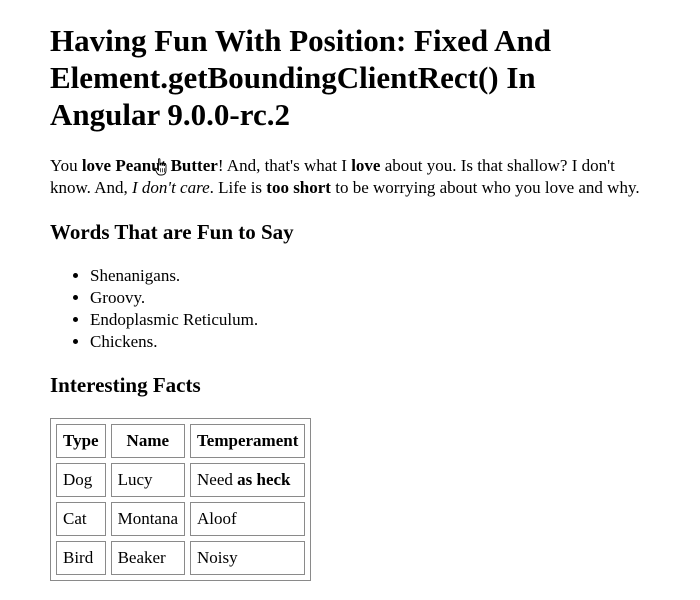 The width and height of the screenshot is (700, 600). I want to click on table-row: Bird Beaker Noisy, so click(181, 558).